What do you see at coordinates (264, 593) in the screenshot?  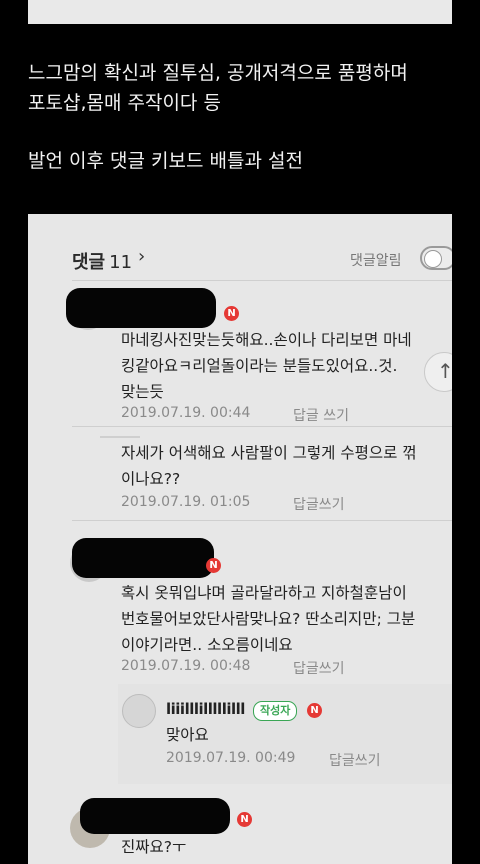 I see `comment-text-line: 혹시 옷뭐입냐며 골라달라하고 지하철훈남이` at bounding box center [264, 593].